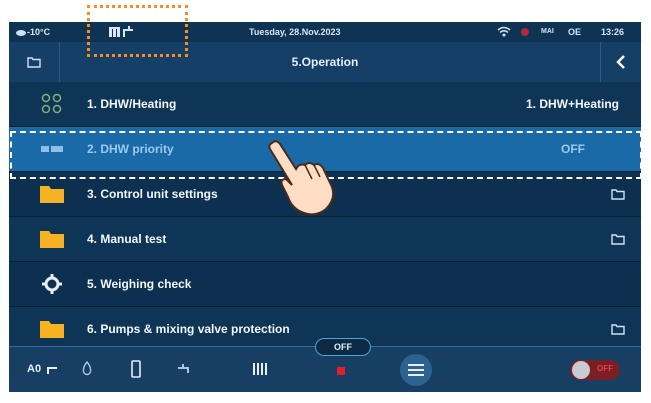  What do you see at coordinates (575, 32) in the screenshot?
I see `language-indicator: OE` at bounding box center [575, 32].